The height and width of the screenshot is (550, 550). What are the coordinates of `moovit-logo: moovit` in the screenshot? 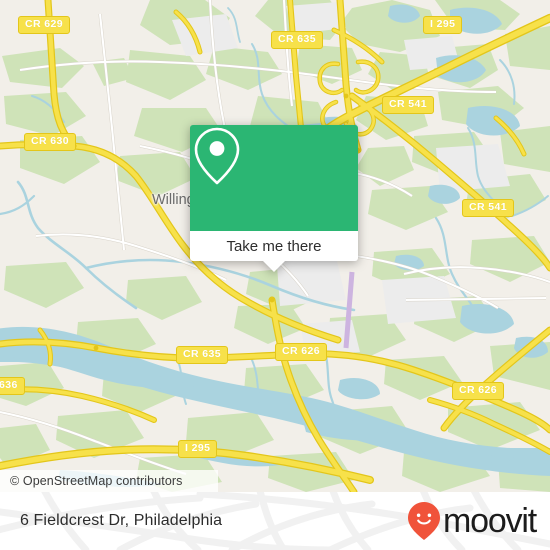 It's located at (472, 521).